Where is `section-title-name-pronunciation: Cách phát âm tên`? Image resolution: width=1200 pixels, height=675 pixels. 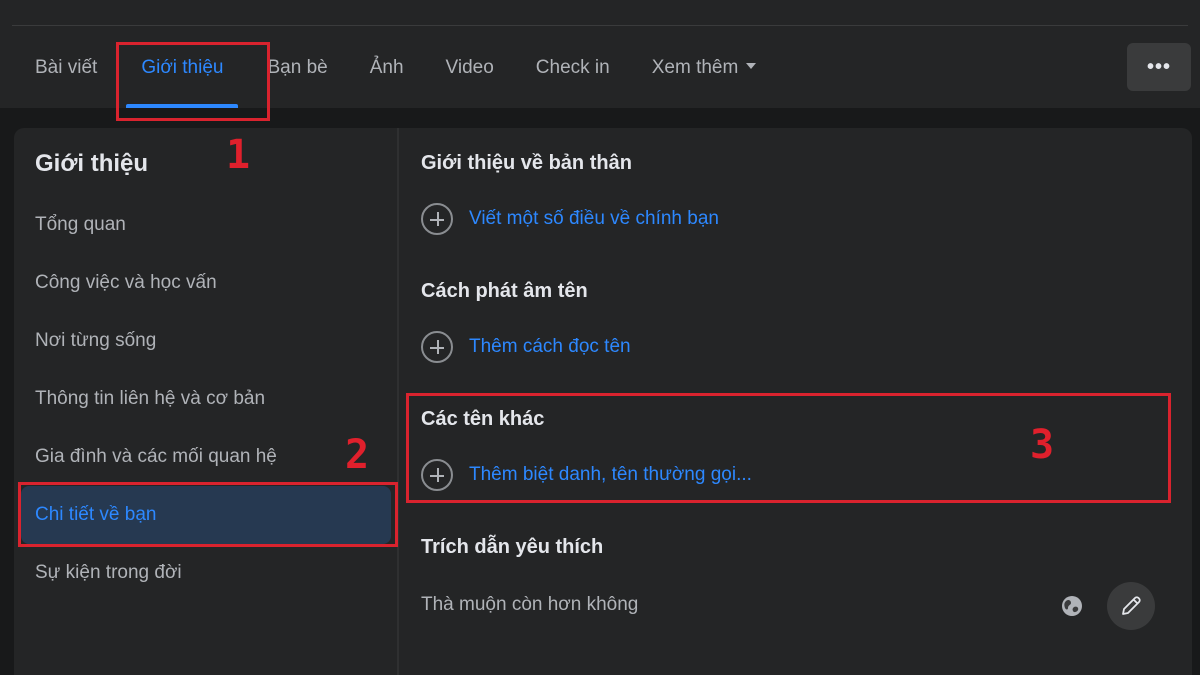 section-title-name-pronunciation: Cách phát âm tên is located at coordinates (504, 291).